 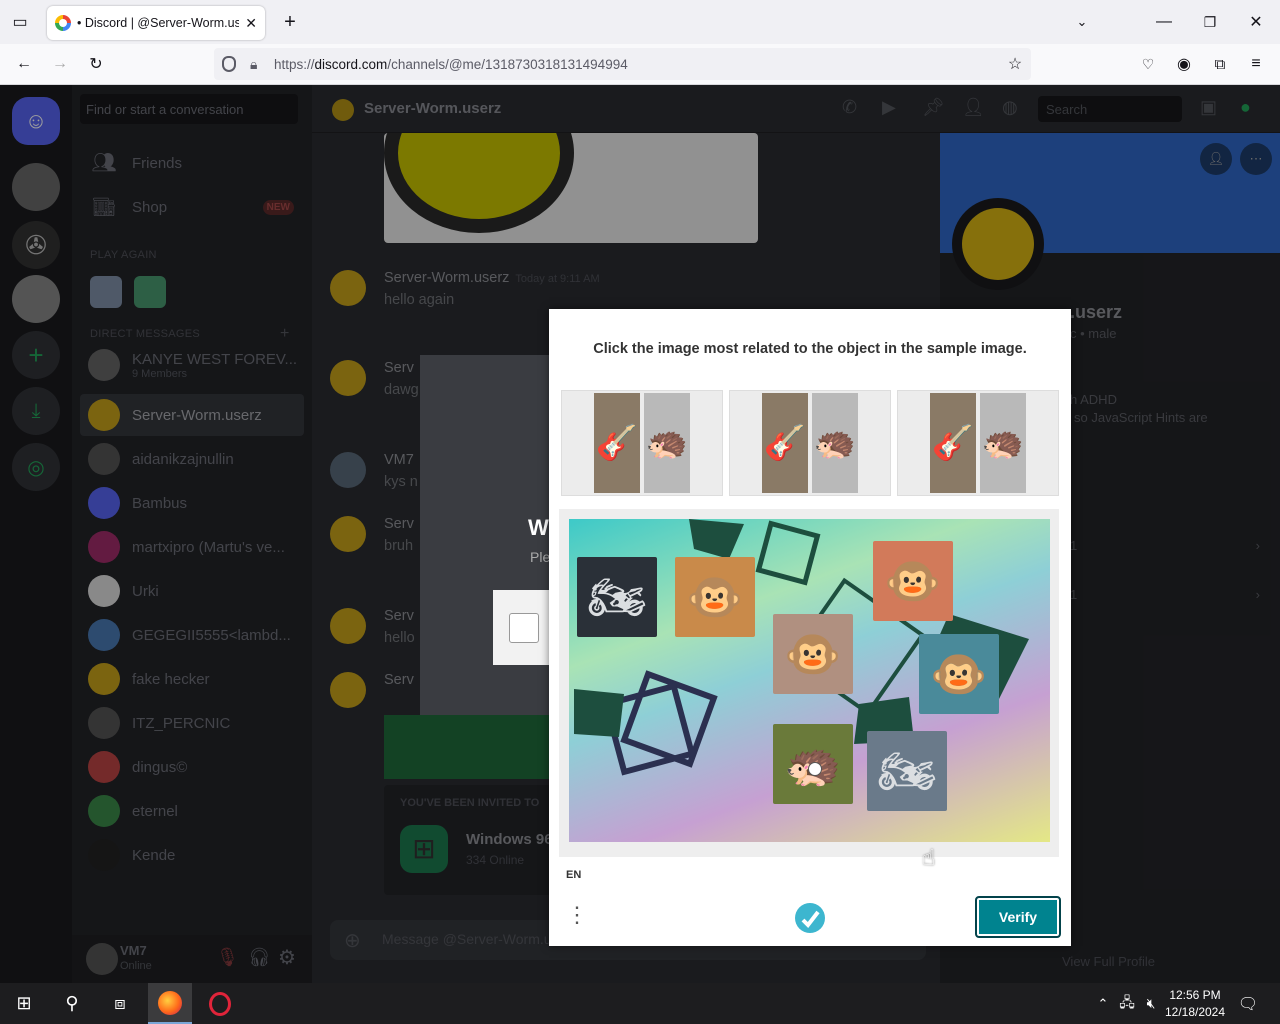 What do you see at coordinates (60, 64) in the screenshot?
I see `forward-icon: →` at bounding box center [60, 64].